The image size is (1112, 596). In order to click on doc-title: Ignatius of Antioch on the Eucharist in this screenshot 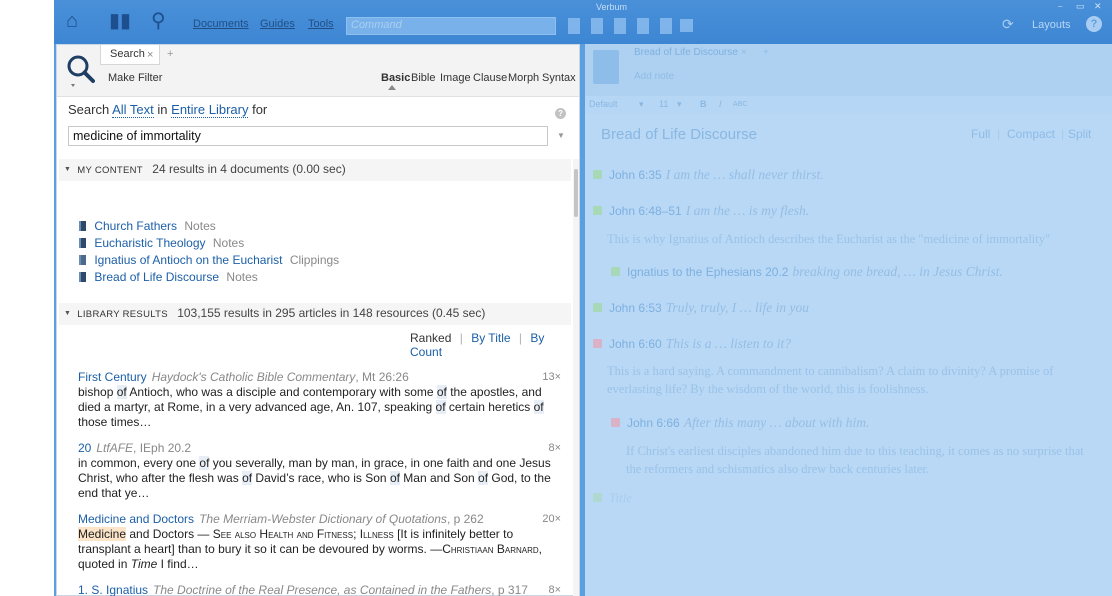, I will do `click(188, 260)`.